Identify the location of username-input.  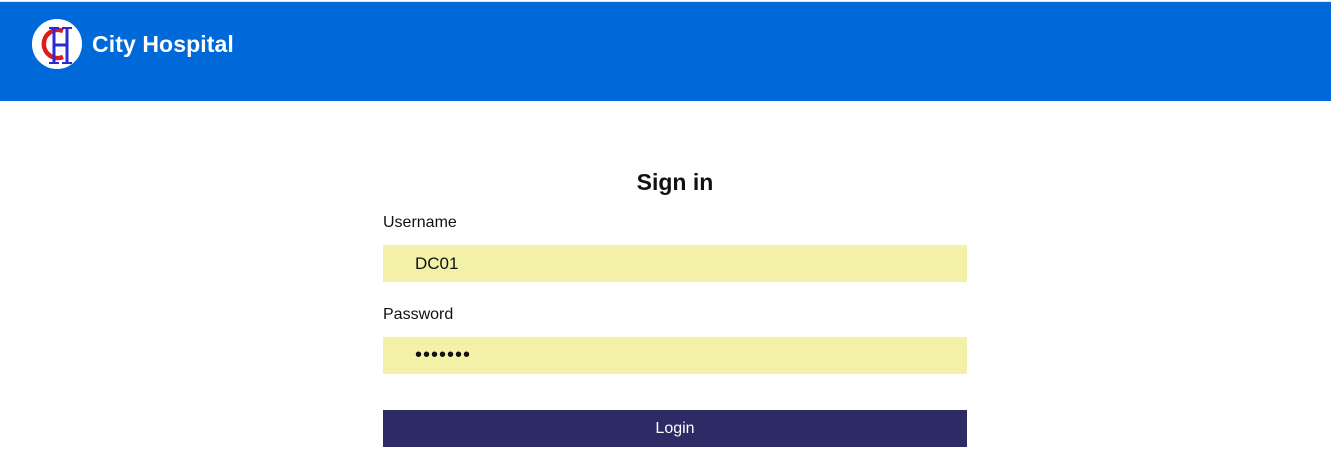
(675, 263).